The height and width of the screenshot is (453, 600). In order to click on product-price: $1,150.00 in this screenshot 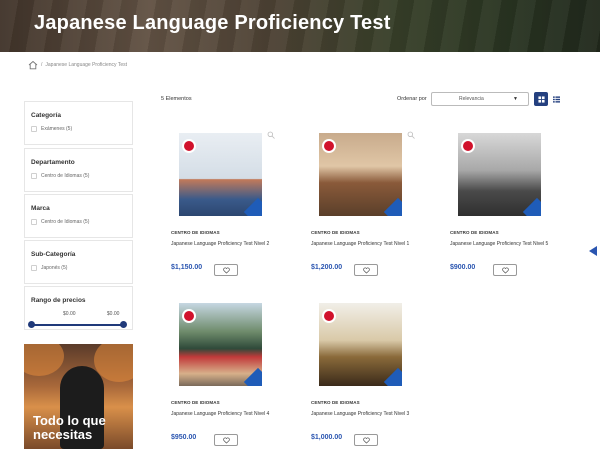, I will do `click(187, 267)`.